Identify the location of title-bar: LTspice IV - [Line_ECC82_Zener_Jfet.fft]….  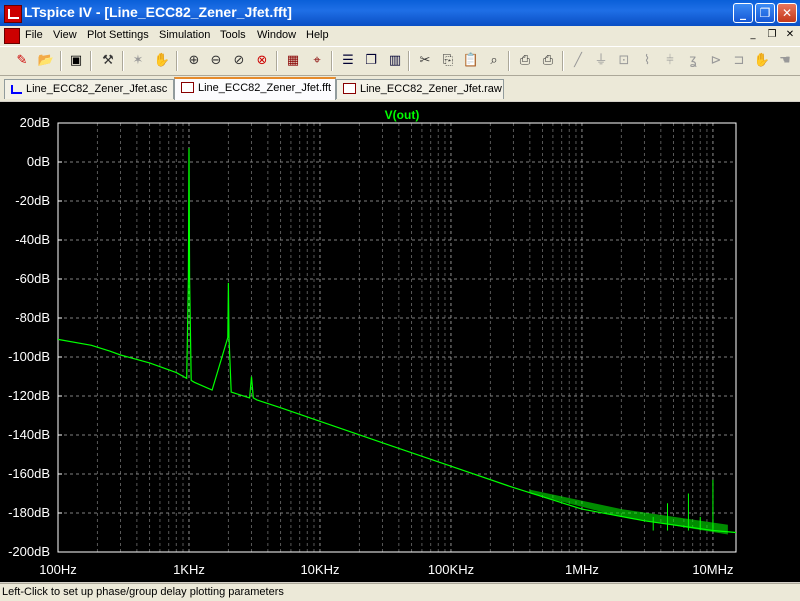
(400, 13).